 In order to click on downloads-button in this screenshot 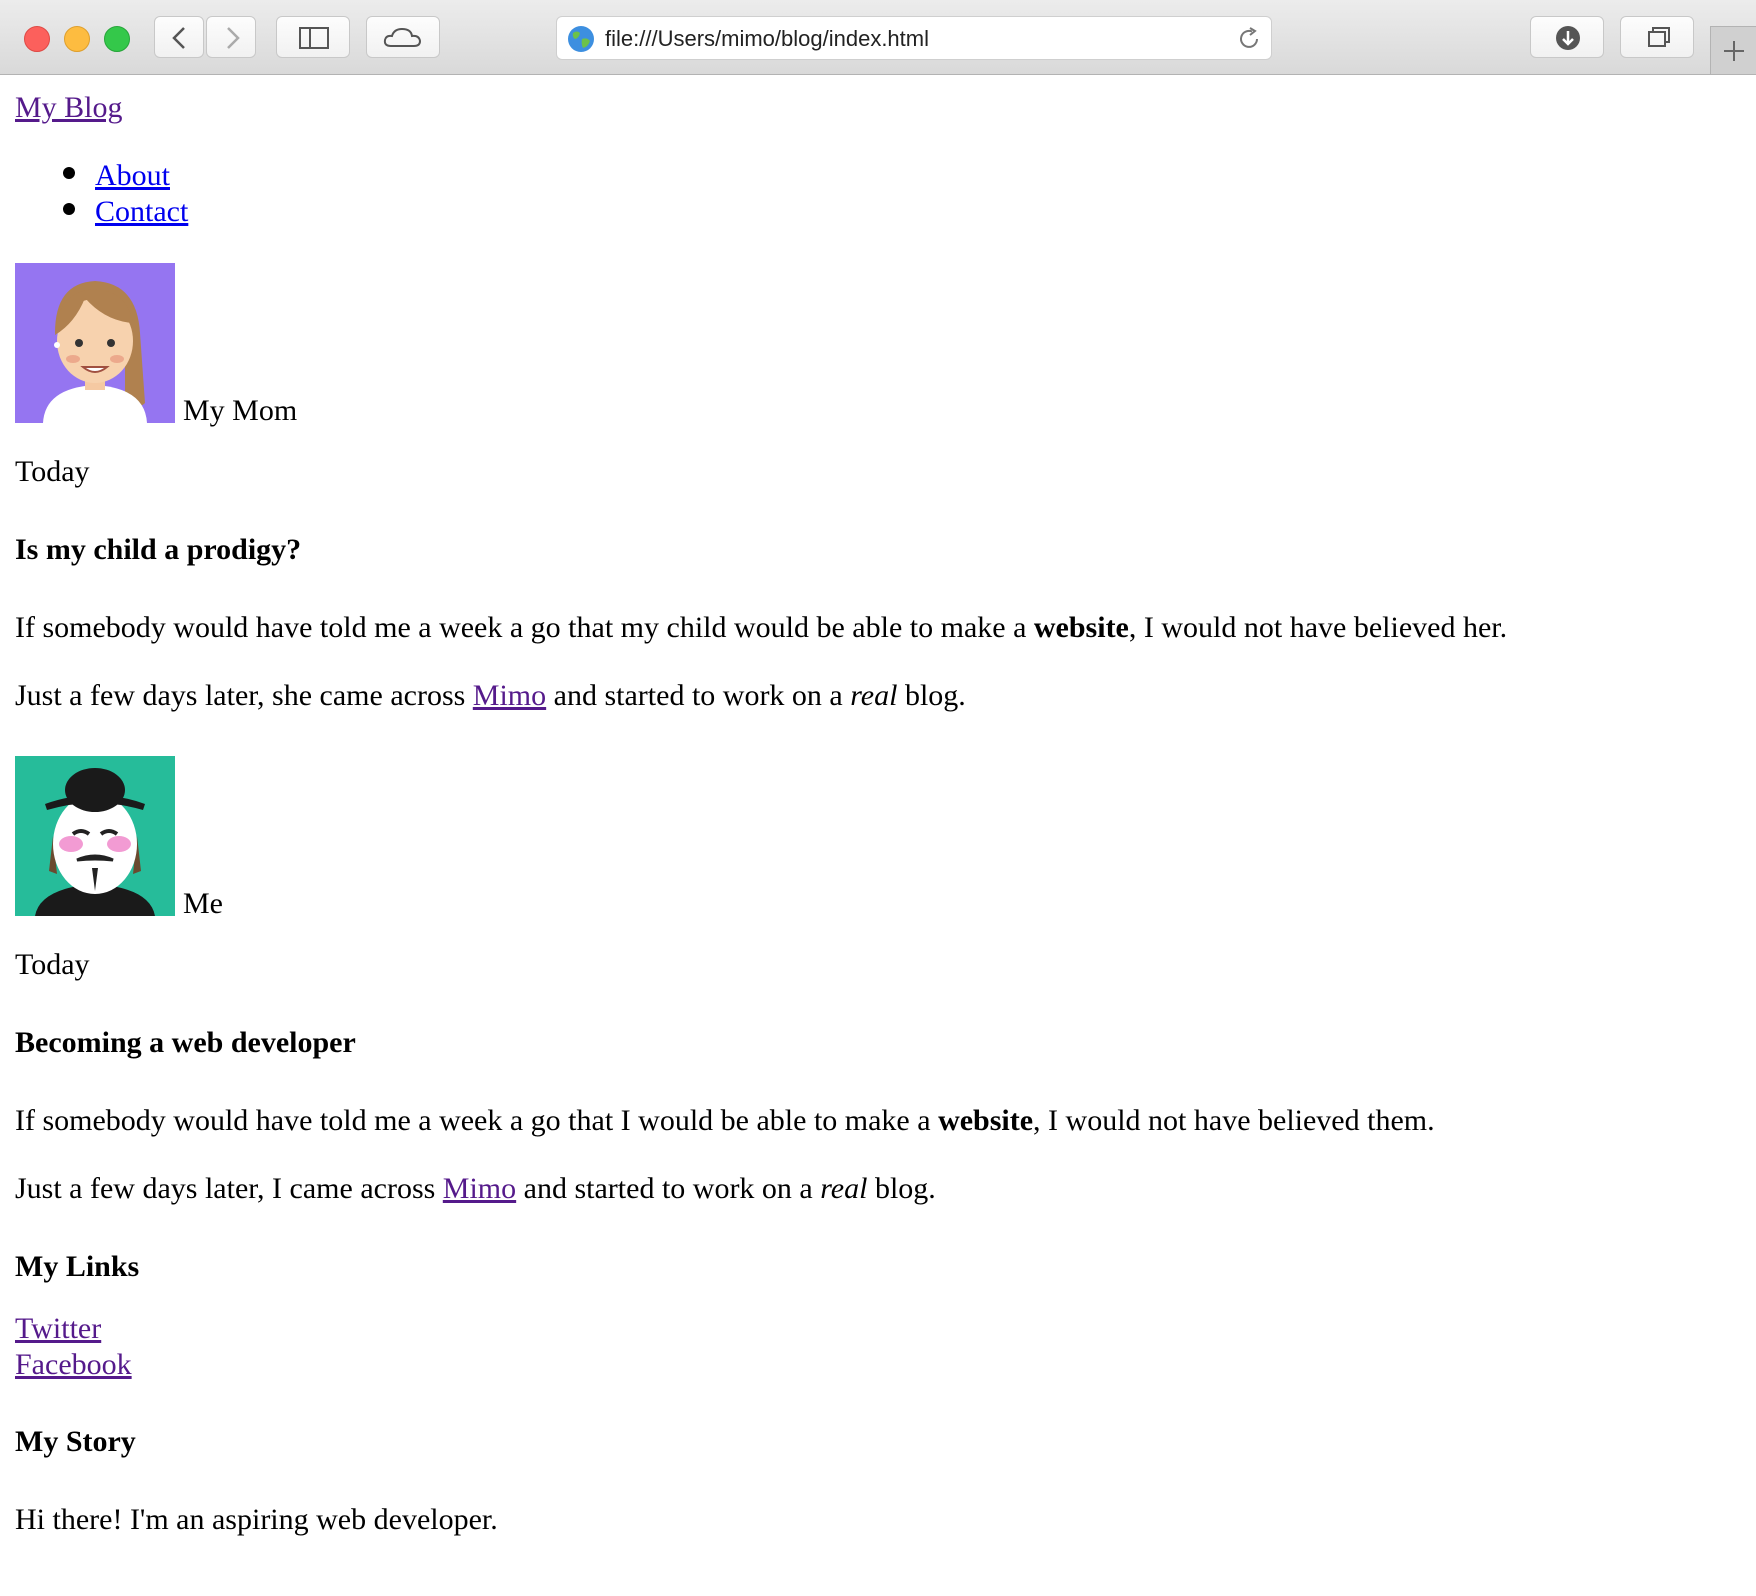, I will do `click(1567, 37)`.